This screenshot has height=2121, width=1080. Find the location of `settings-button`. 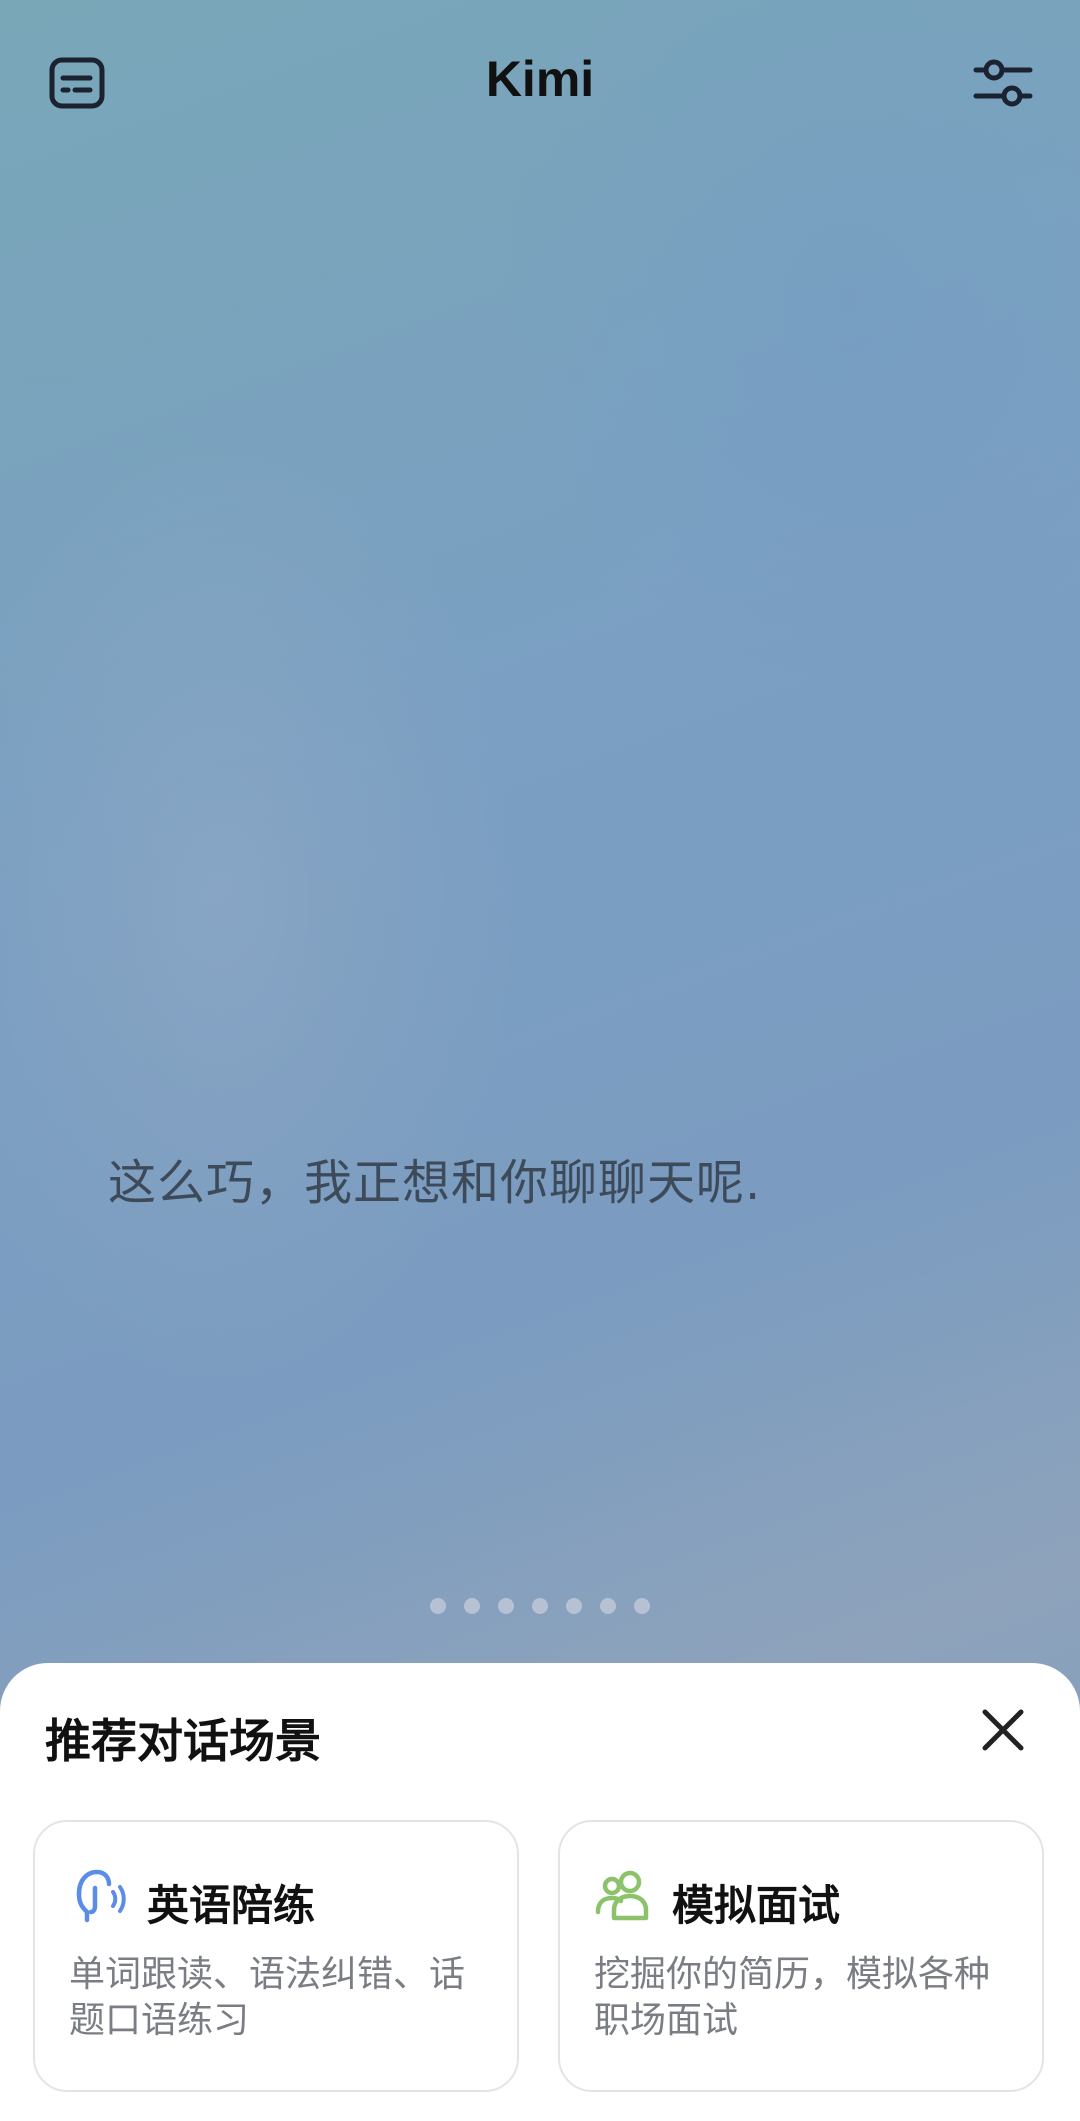

settings-button is located at coordinates (1003, 83).